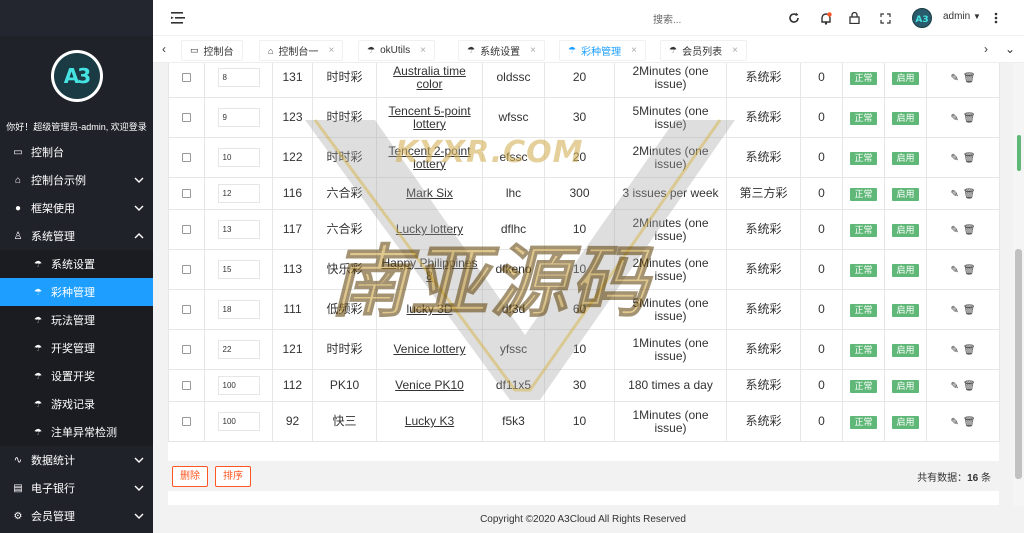 Image resolution: width=1024 pixels, height=533 pixels. Describe the element at coordinates (429, 193) in the screenshot. I see `cell-name: Mark Six` at that location.